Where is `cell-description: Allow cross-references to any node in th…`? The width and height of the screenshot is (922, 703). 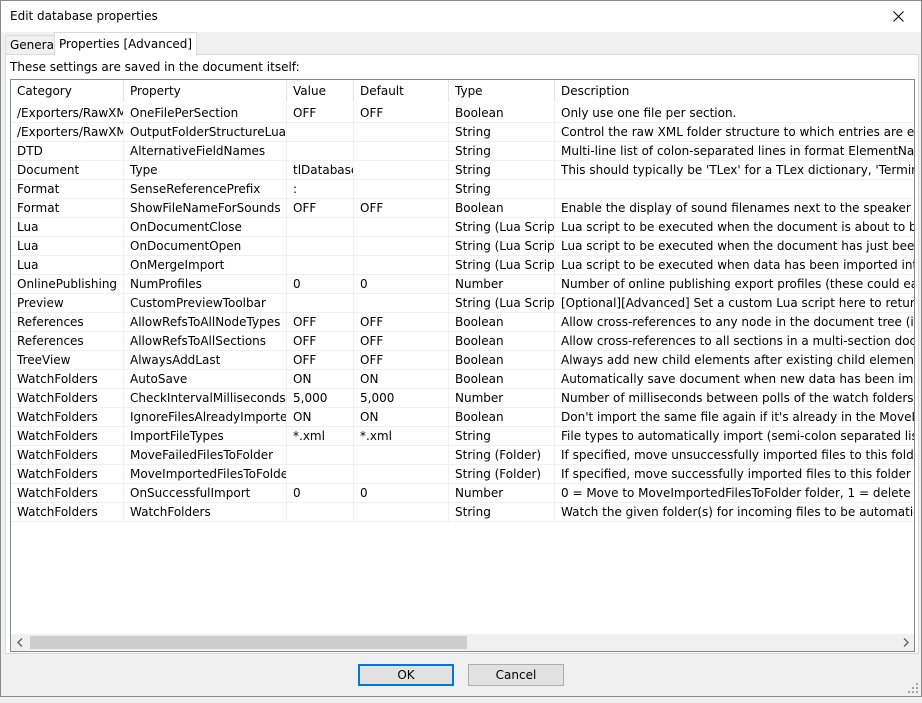 cell-description: Allow cross-references to any node in th… is located at coordinates (734, 322).